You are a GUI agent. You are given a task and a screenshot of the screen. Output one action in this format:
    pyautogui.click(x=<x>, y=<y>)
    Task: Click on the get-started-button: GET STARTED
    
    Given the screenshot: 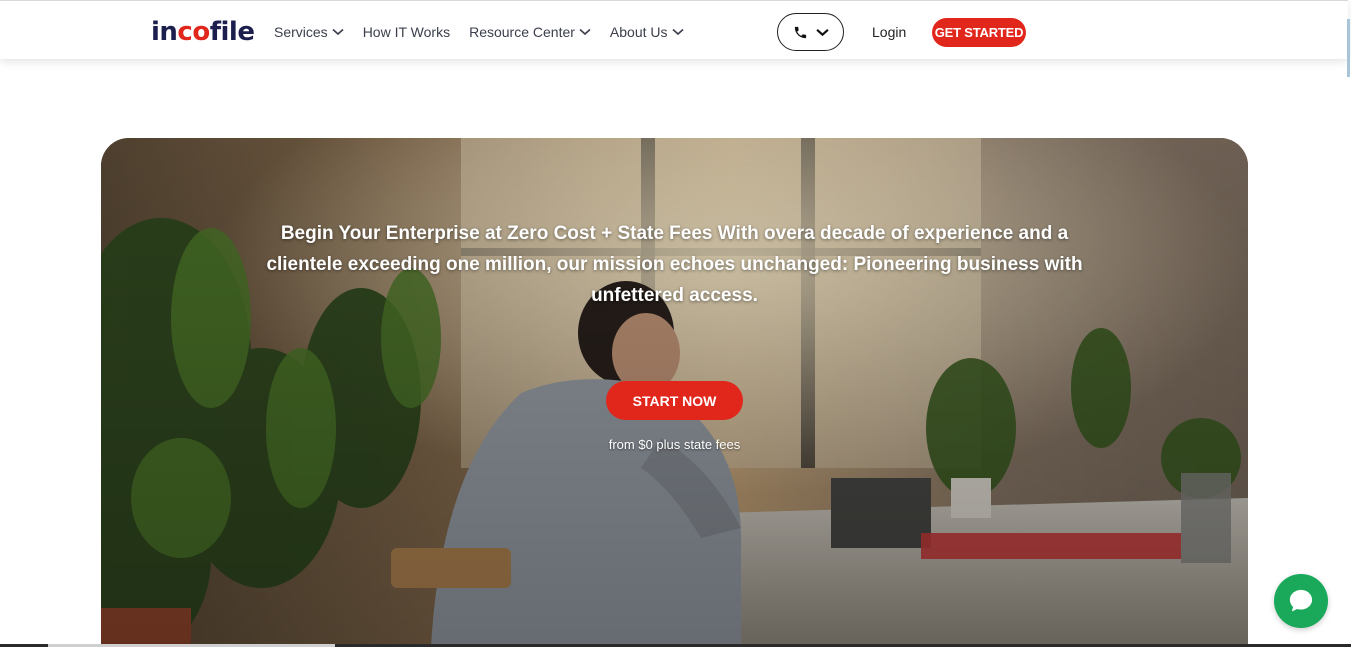 What is the action you would take?
    pyautogui.click(x=979, y=32)
    